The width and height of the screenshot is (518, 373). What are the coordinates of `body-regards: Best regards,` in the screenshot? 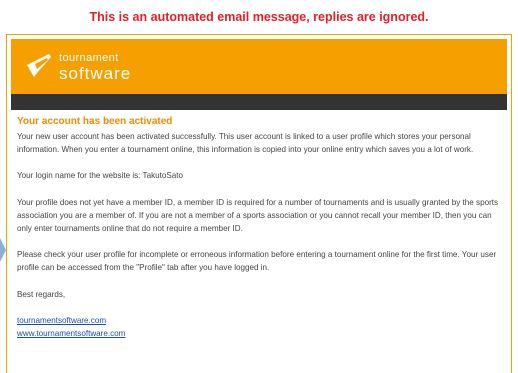 It's located at (41, 294).